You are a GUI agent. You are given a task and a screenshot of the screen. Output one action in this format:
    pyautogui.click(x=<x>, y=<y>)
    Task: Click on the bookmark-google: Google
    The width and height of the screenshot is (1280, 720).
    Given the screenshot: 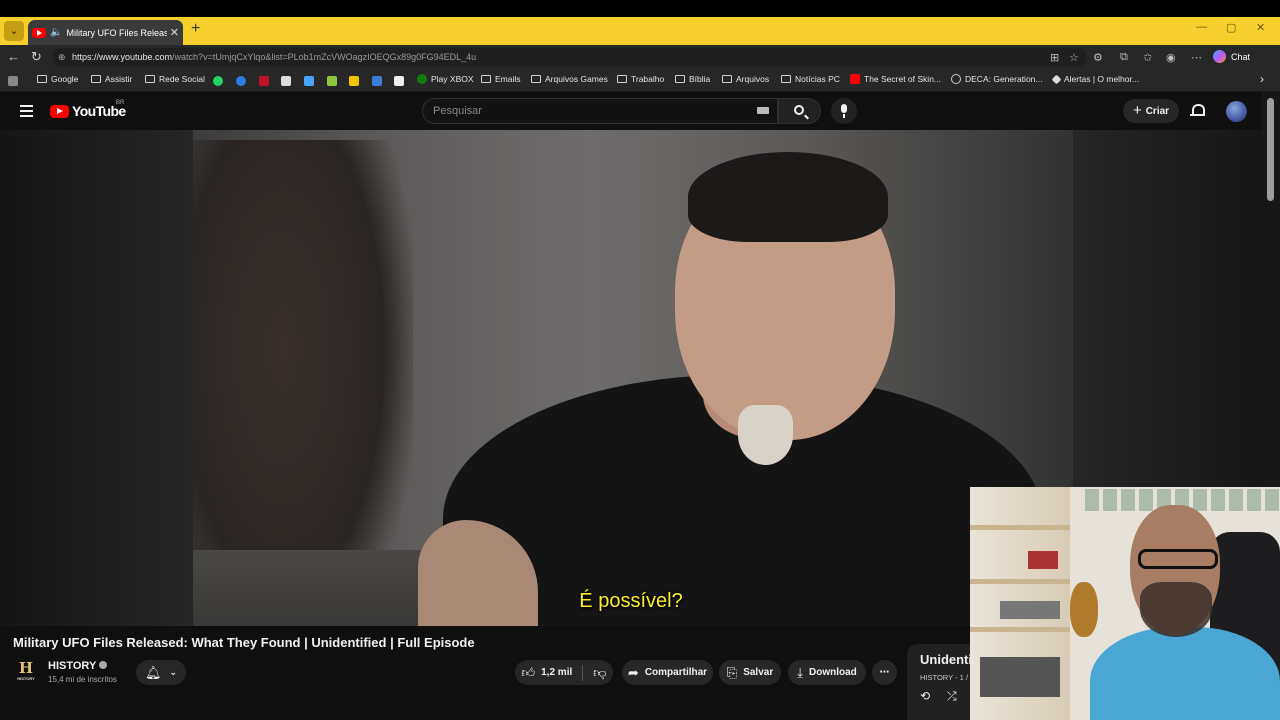 What is the action you would take?
    pyautogui.click(x=57, y=79)
    